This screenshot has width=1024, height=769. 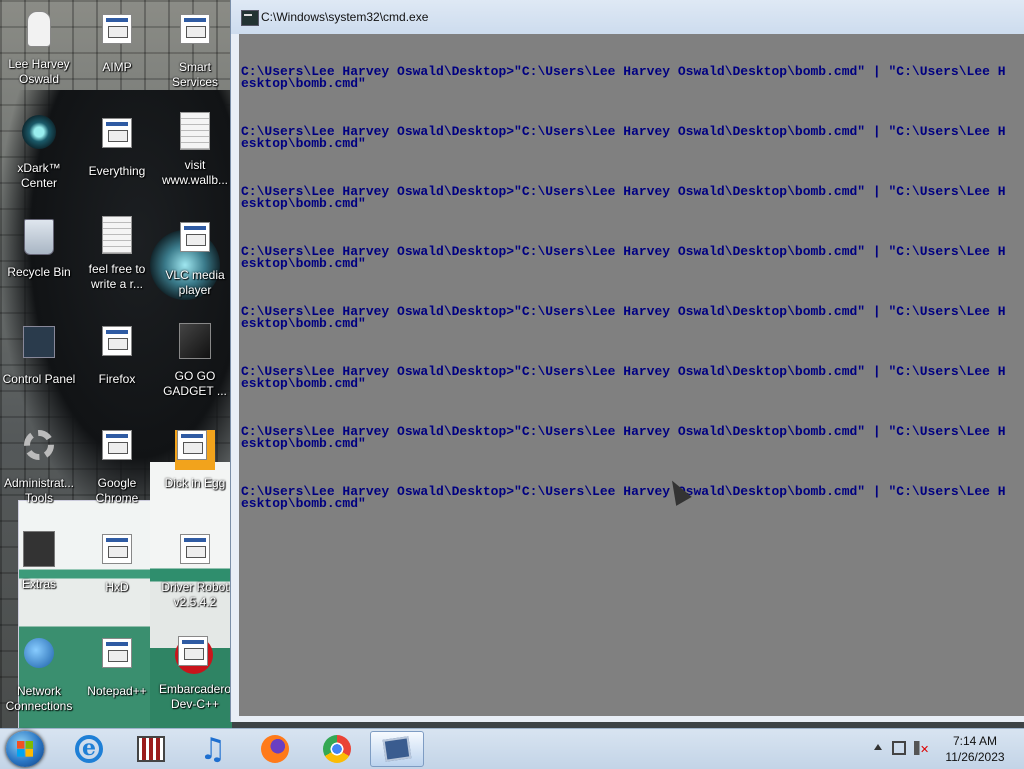 I want to click on taskbar-media-player, so click(x=151, y=749).